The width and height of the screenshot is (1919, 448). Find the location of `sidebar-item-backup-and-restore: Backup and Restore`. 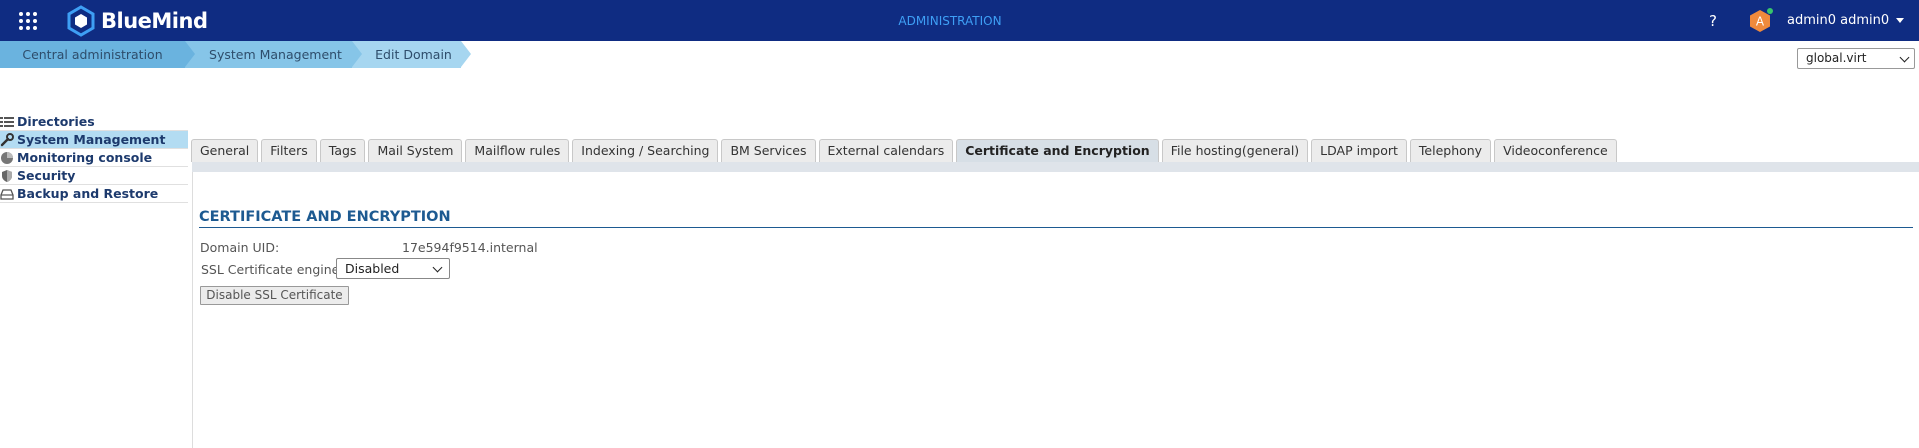

sidebar-item-backup-and-restore: Backup and Restore is located at coordinates (94, 194).